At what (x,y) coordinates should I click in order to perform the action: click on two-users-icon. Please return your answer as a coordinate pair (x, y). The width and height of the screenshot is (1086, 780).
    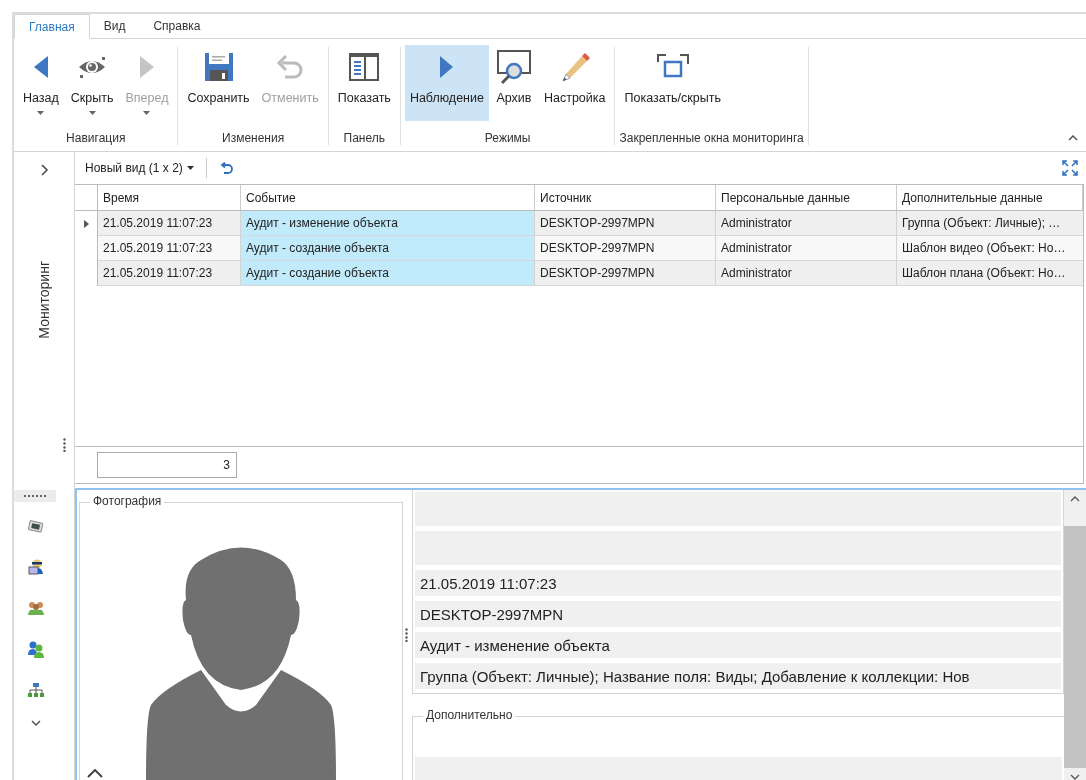
    Looking at the image, I should click on (36, 649).